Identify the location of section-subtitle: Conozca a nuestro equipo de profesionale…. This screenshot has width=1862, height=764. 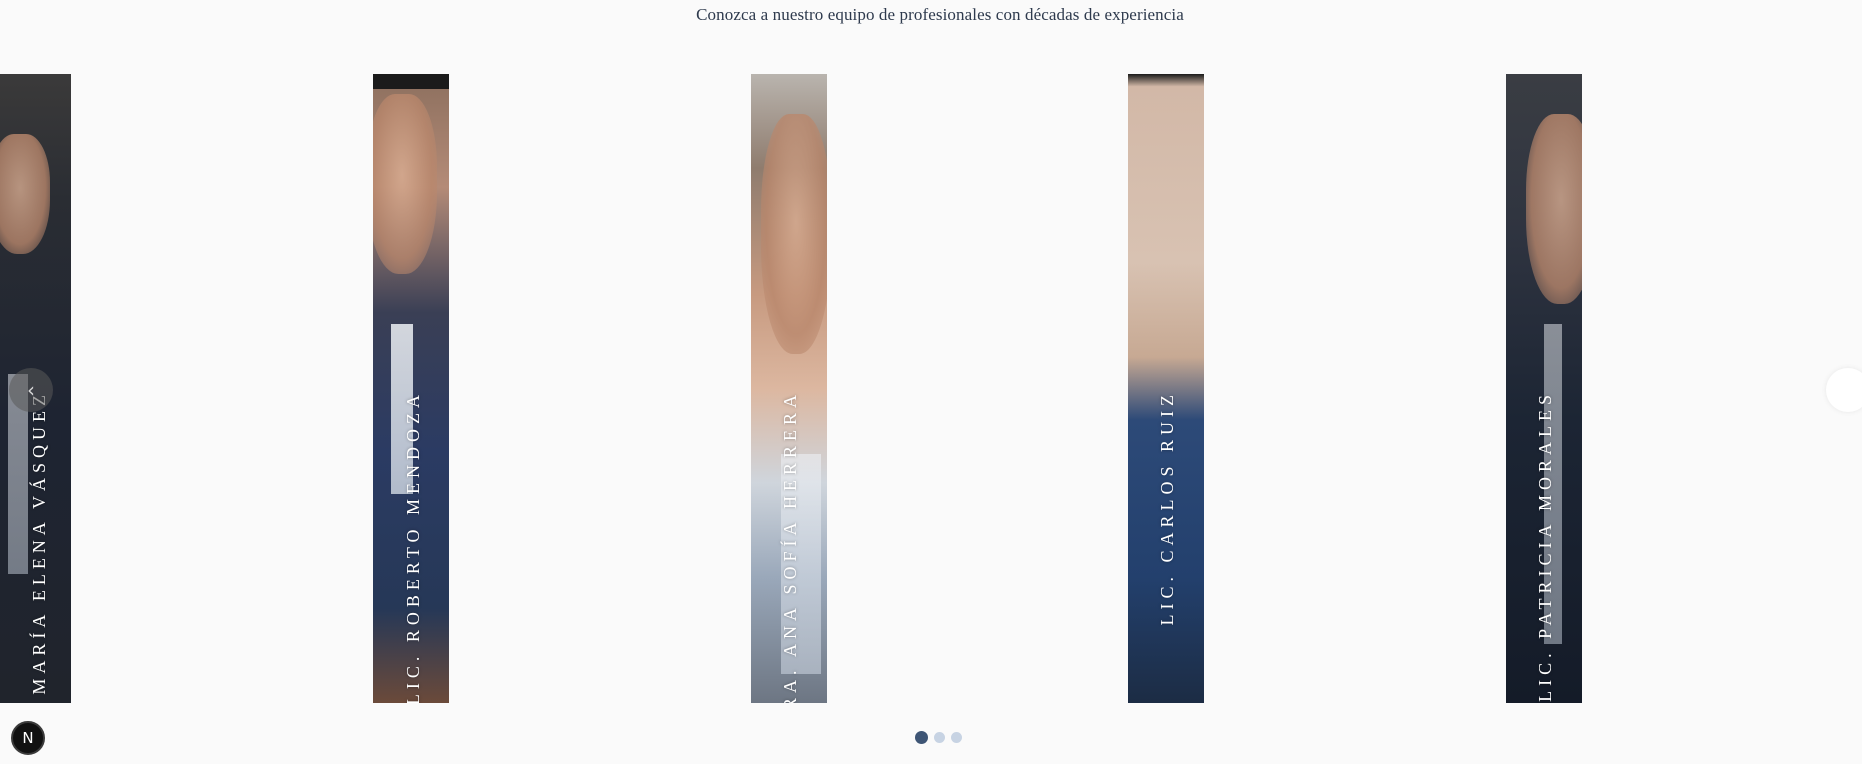
(940, 14).